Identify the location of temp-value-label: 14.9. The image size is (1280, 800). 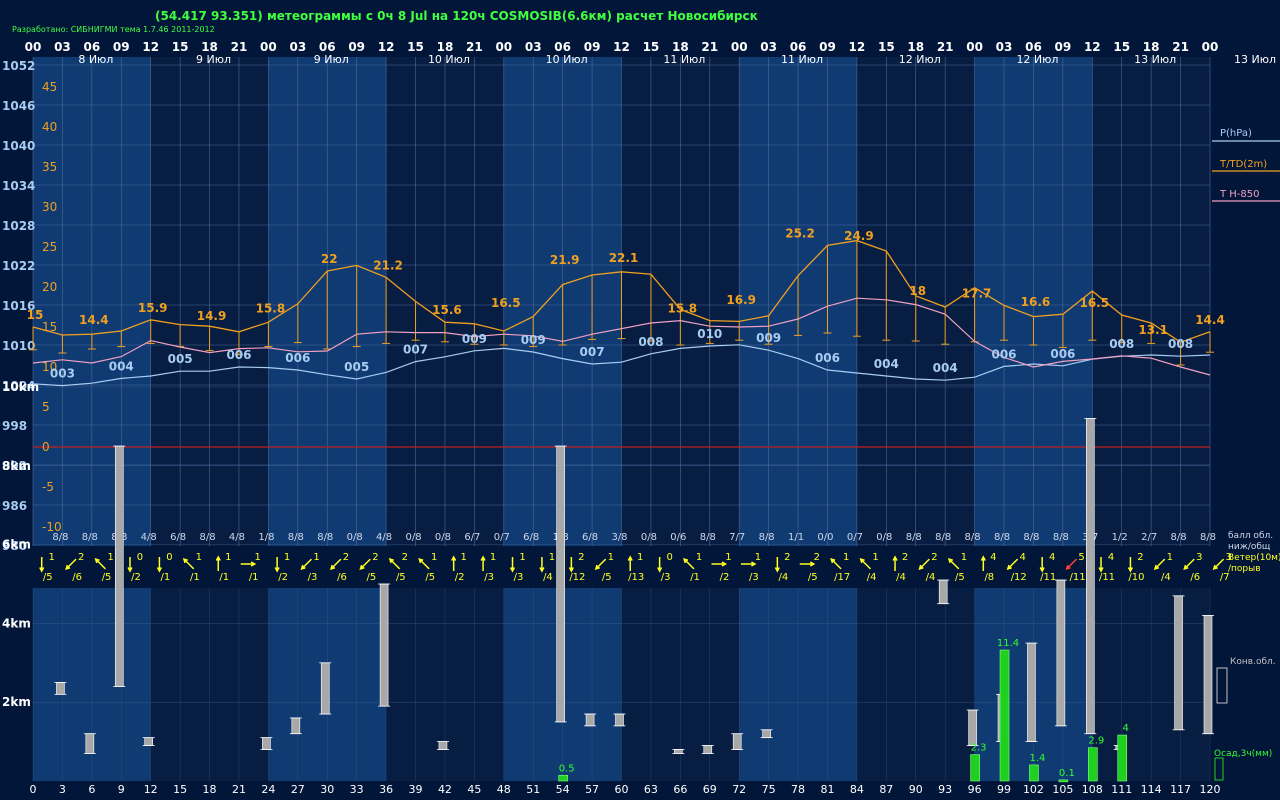
(212, 316).